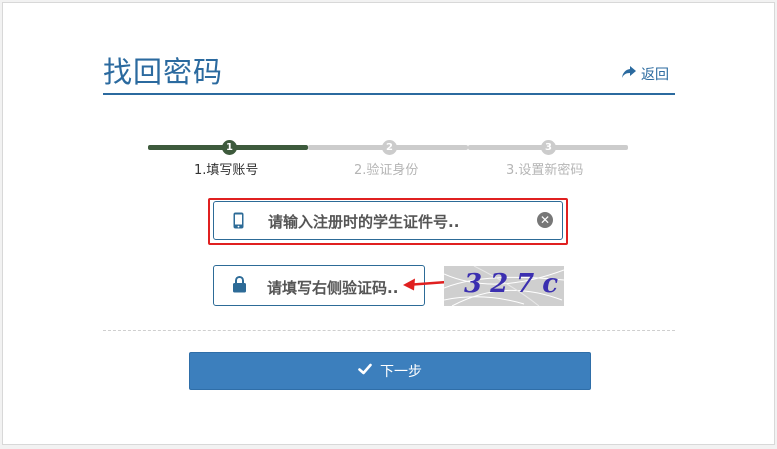  What do you see at coordinates (514, 284) in the screenshot?
I see `captcha-text: 327c` at bounding box center [514, 284].